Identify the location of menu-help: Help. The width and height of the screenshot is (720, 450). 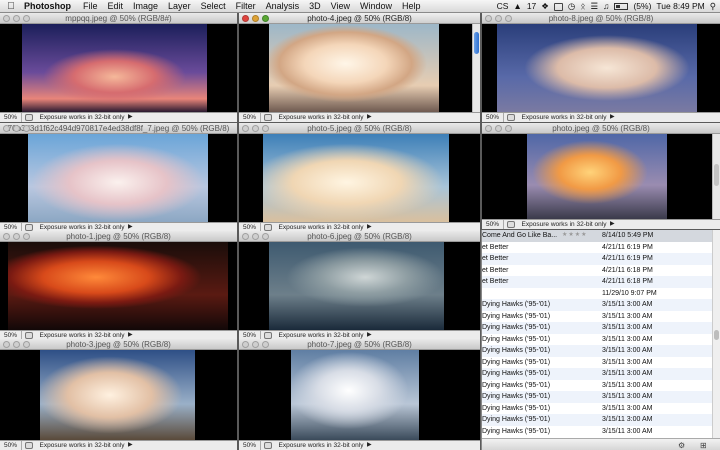
(411, 6).